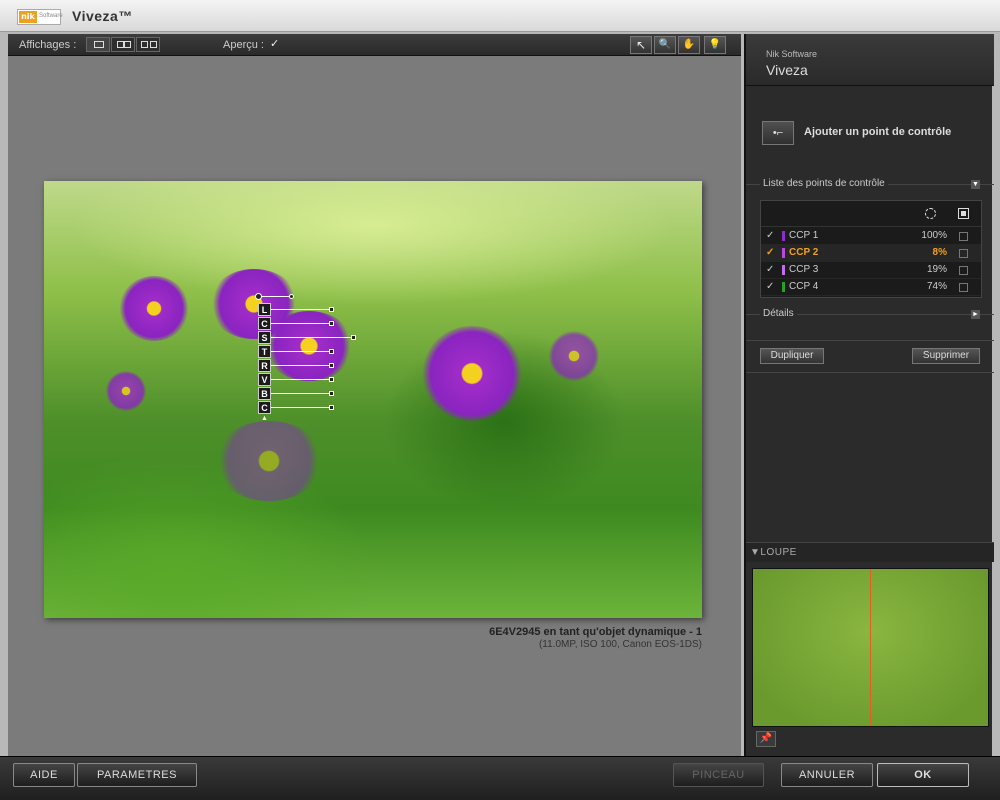 The image size is (1000, 800). What do you see at coordinates (871, 287) in the screenshot?
I see `control-point-row: ✓ CCP 4 74%` at bounding box center [871, 287].